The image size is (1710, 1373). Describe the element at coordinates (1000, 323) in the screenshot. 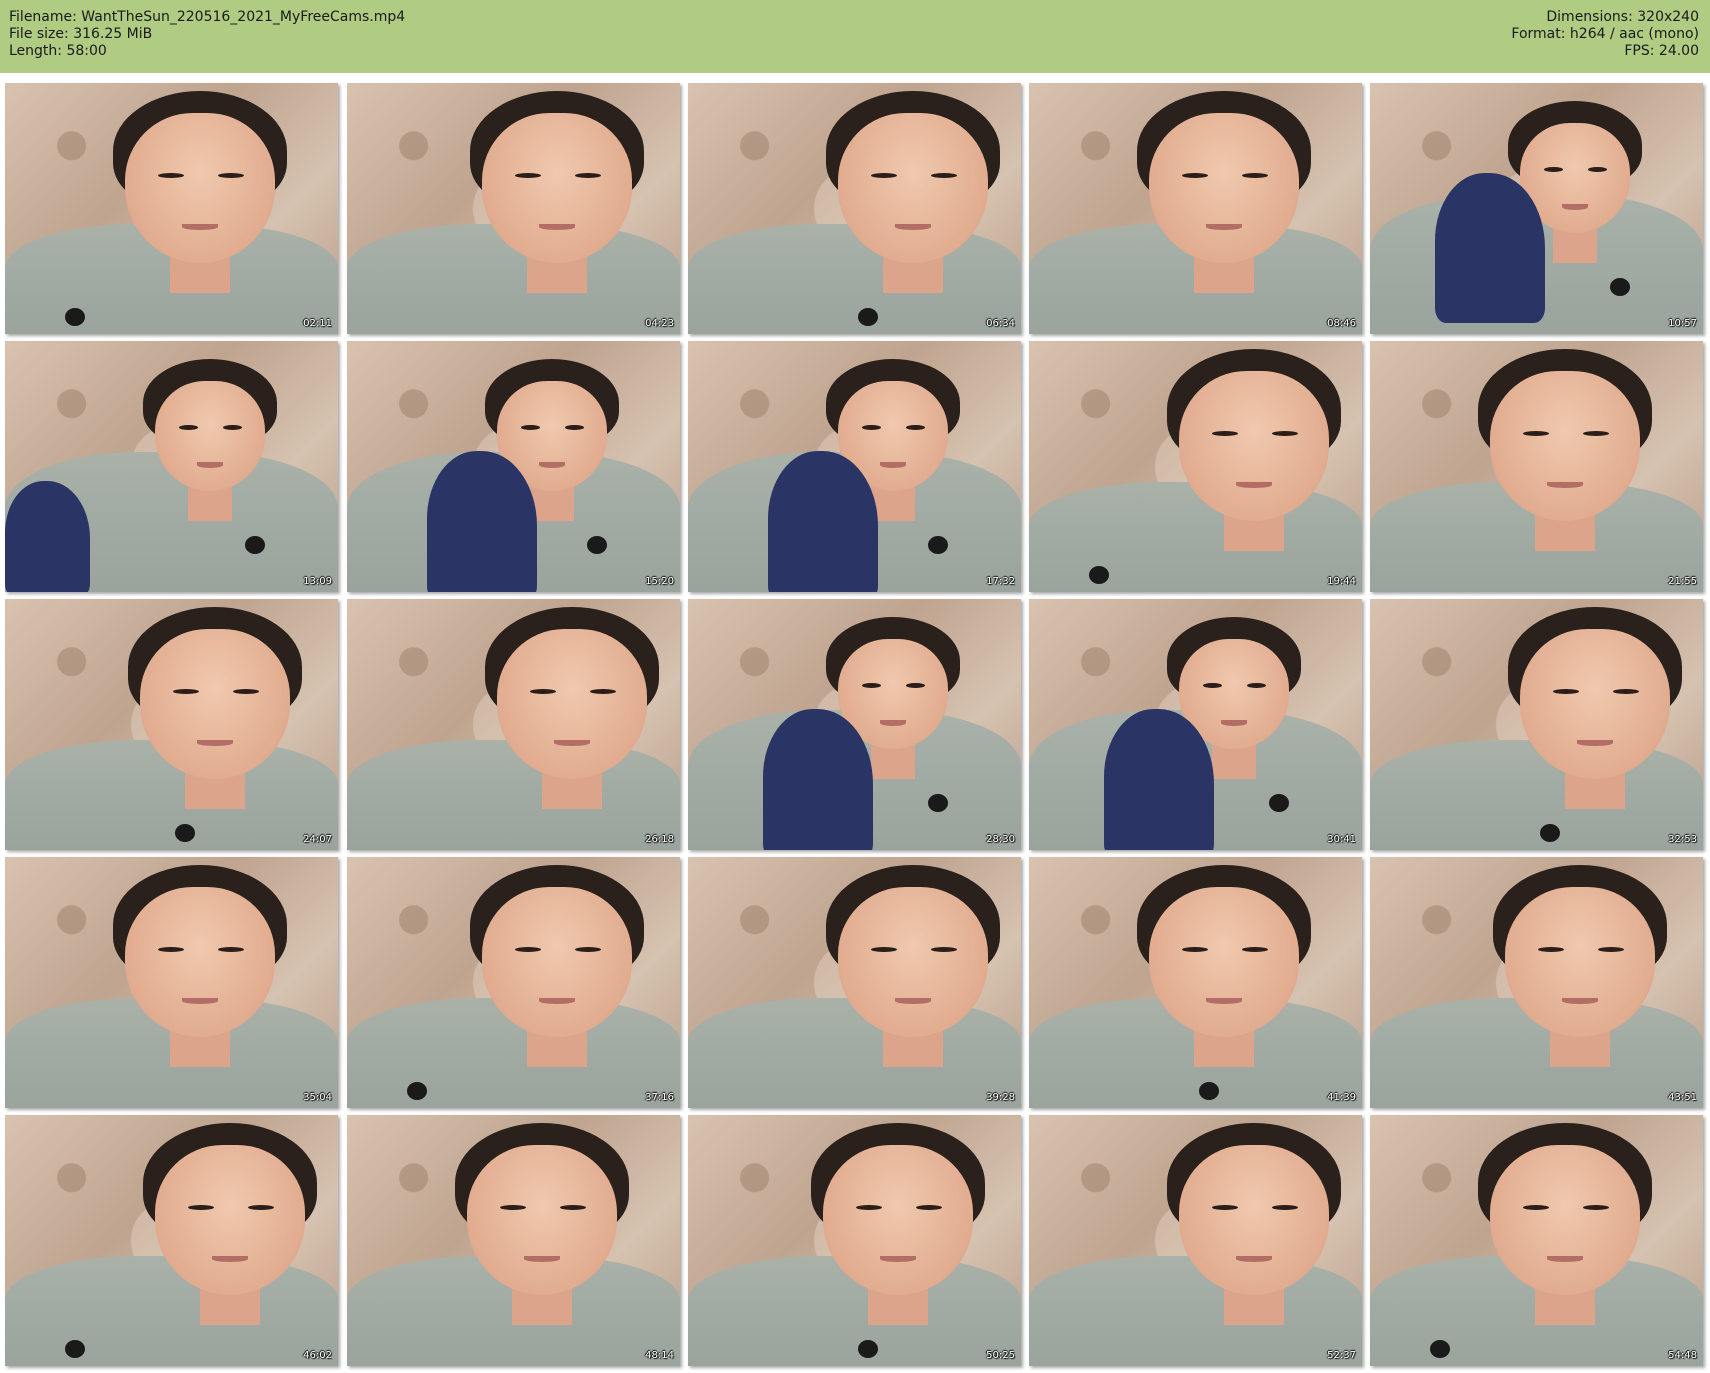

I see `thumbnail-timestamp: 06:34` at that location.